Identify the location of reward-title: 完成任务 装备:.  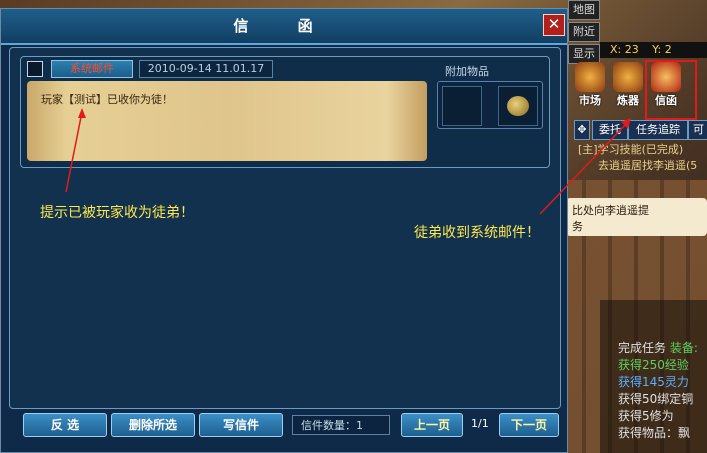
(662, 348).